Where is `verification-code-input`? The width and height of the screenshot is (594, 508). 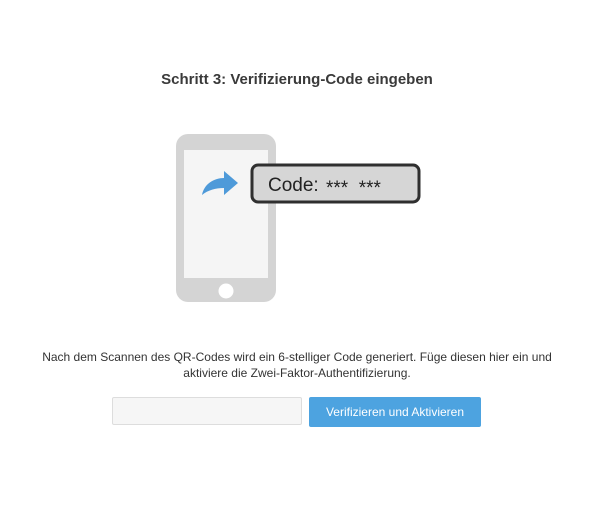
verification-code-input is located at coordinates (207, 411).